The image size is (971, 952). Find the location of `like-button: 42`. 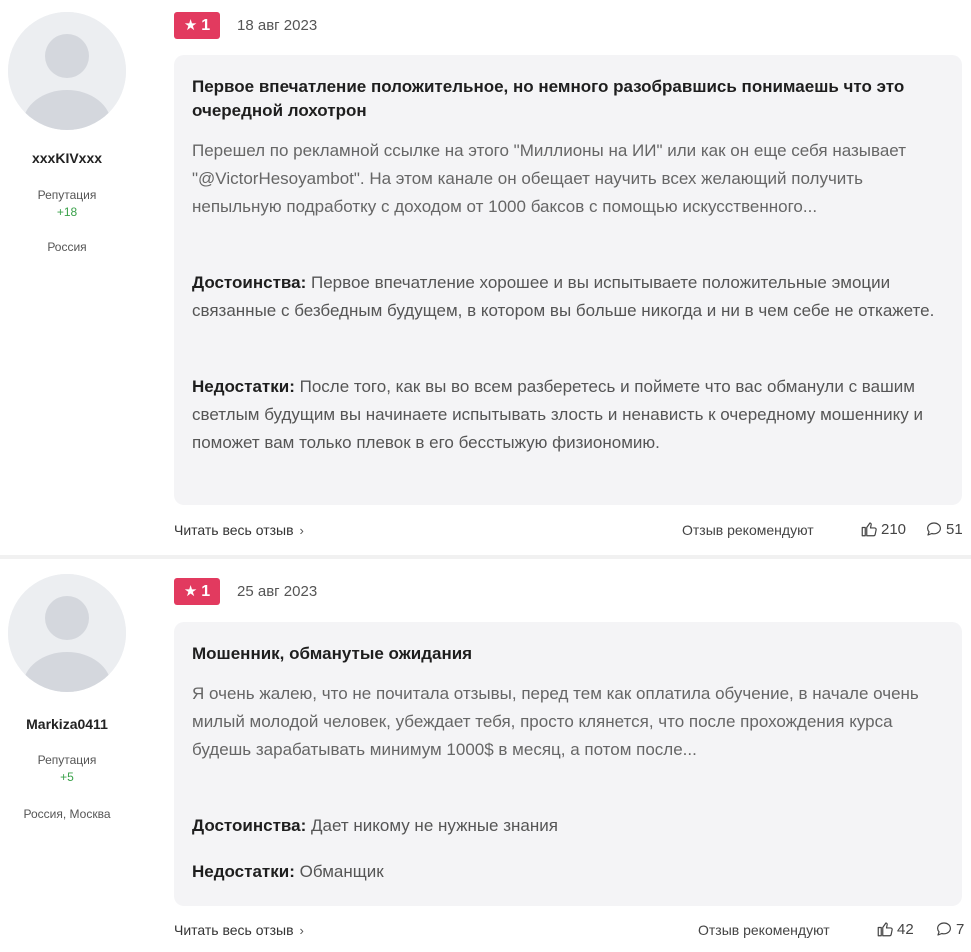

like-button: 42 is located at coordinates (895, 929).